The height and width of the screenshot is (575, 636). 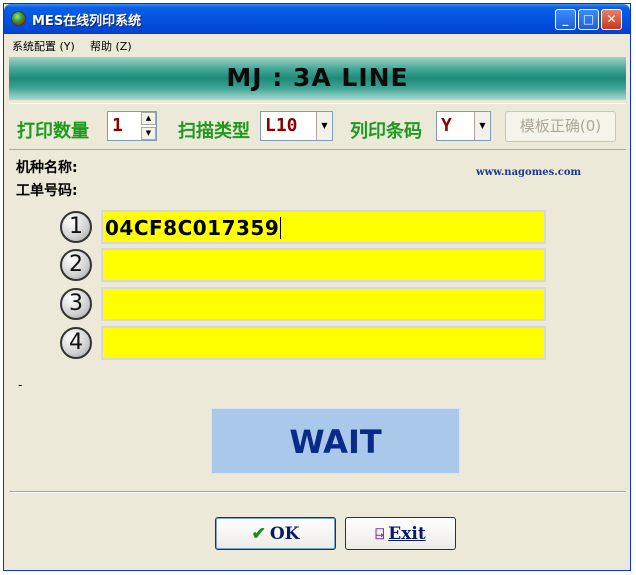 I want to click on website-link: www.nagomes.com, so click(x=529, y=172).